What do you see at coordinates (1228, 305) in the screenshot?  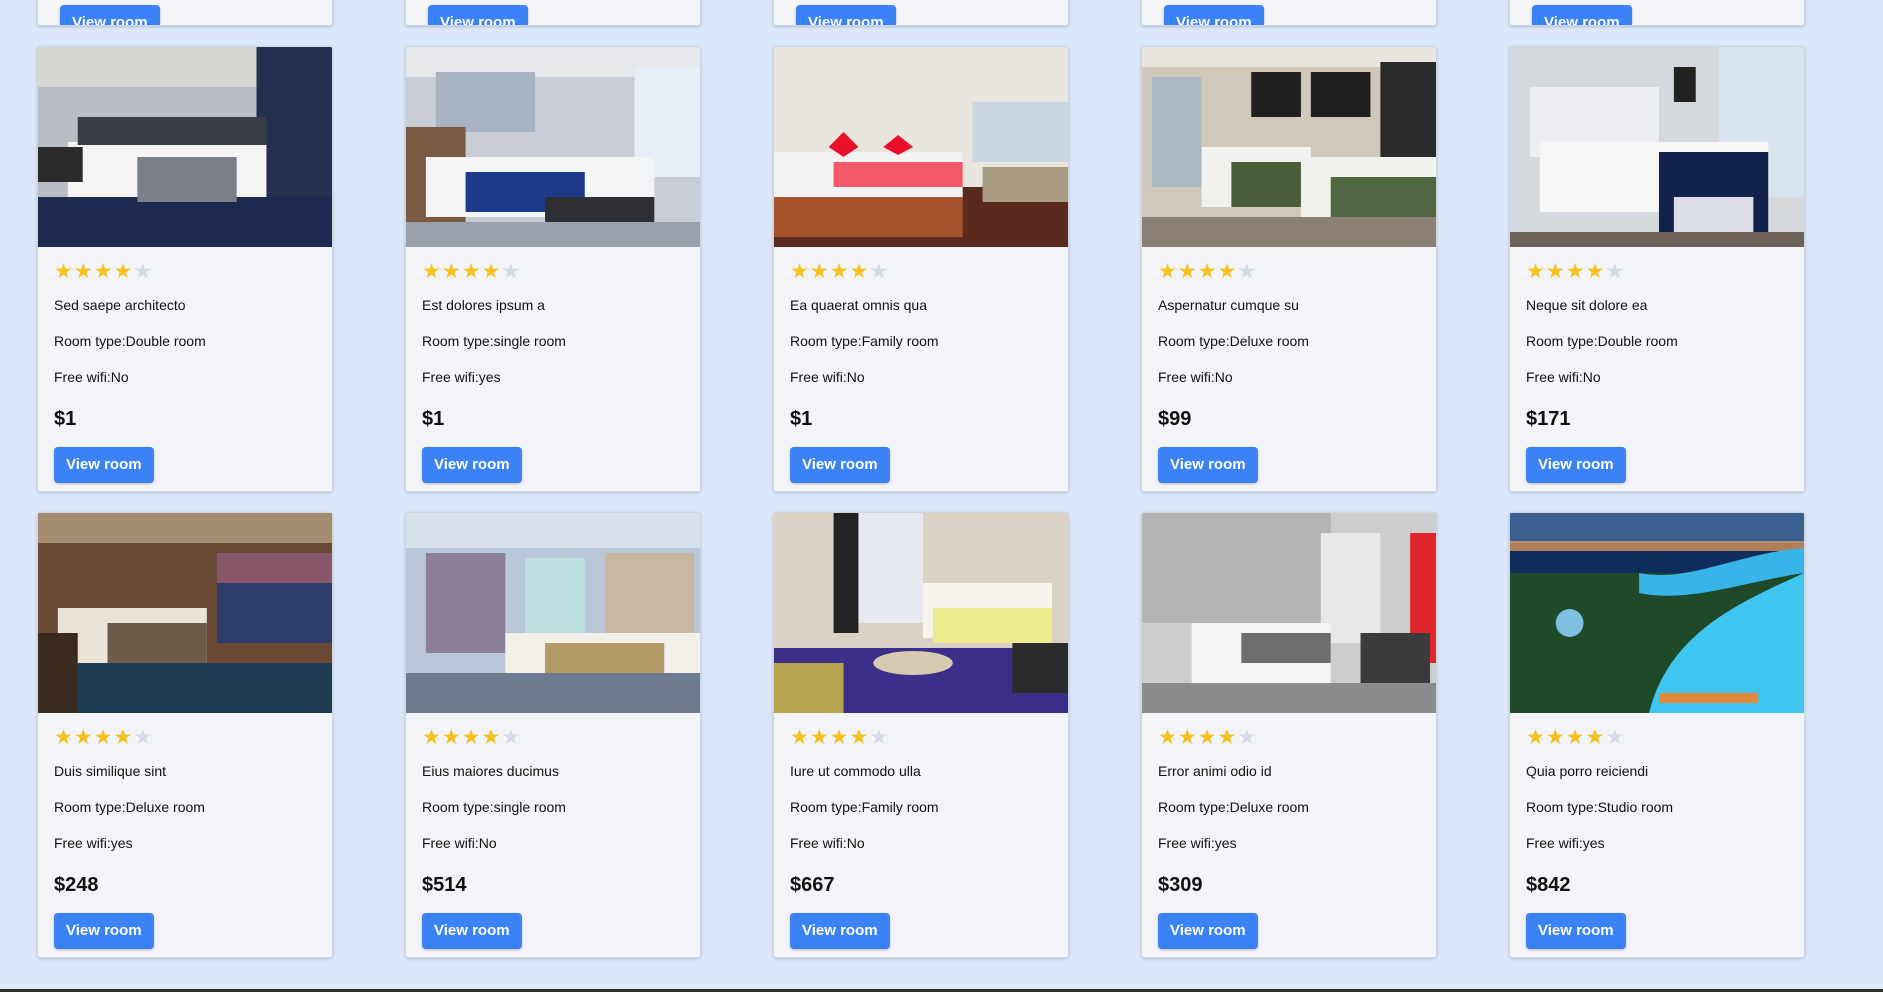 I see `room-title: Aspernatur cumque su` at bounding box center [1228, 305].